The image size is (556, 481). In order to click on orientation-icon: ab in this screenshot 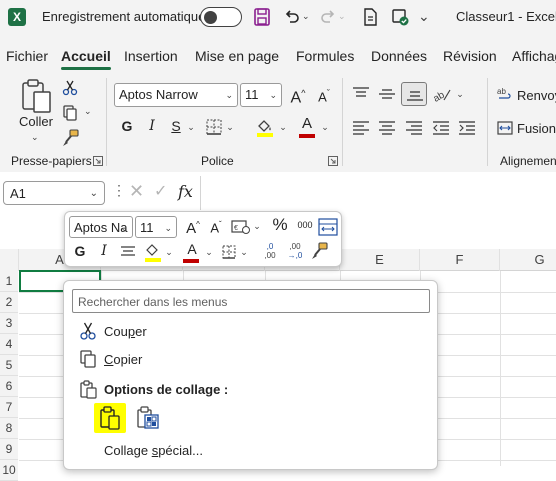, I will do `click(442, 95)`.